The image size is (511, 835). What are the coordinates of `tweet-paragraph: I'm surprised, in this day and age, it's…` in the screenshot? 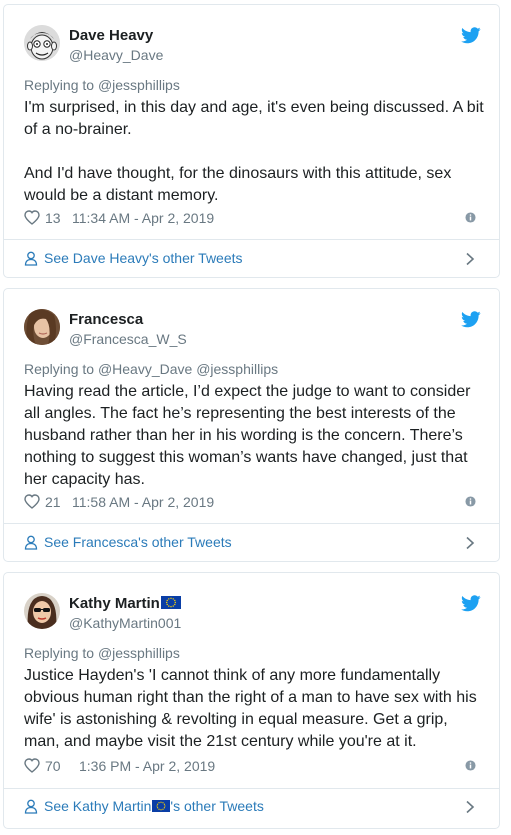 It's located at (254, 118).